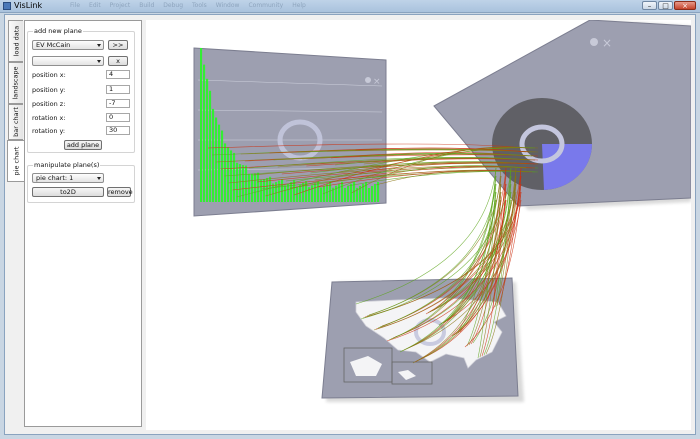 The image size is (700, 439). What do you see at coordinates (146, 5) in the screenshot?
I see `menu-build: Build` at bounding box center [146, 5].